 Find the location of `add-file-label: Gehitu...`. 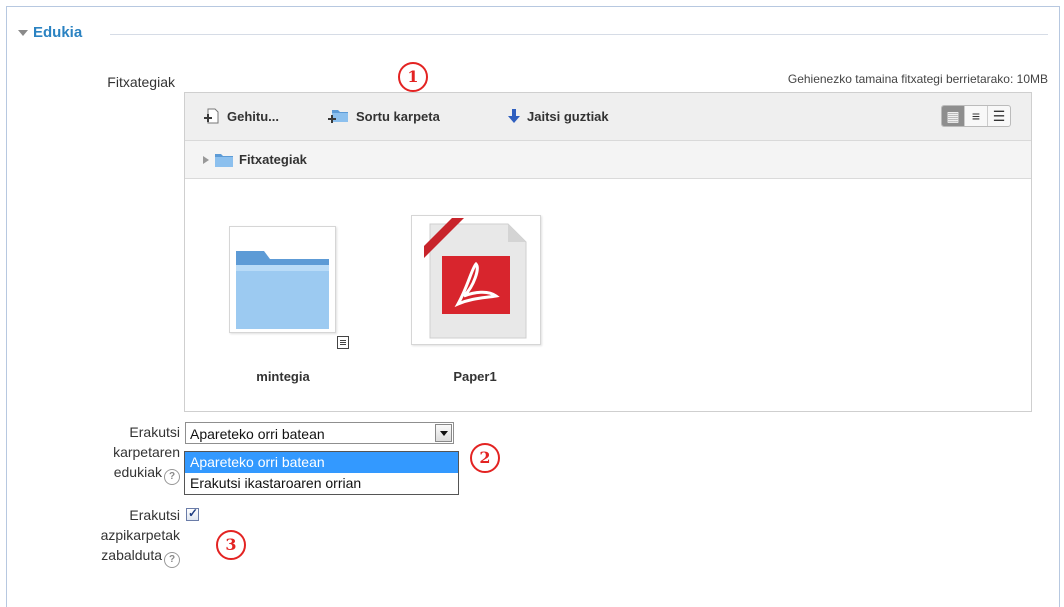

add-file-label: Gehitu... is located at coordinates (253, 116).